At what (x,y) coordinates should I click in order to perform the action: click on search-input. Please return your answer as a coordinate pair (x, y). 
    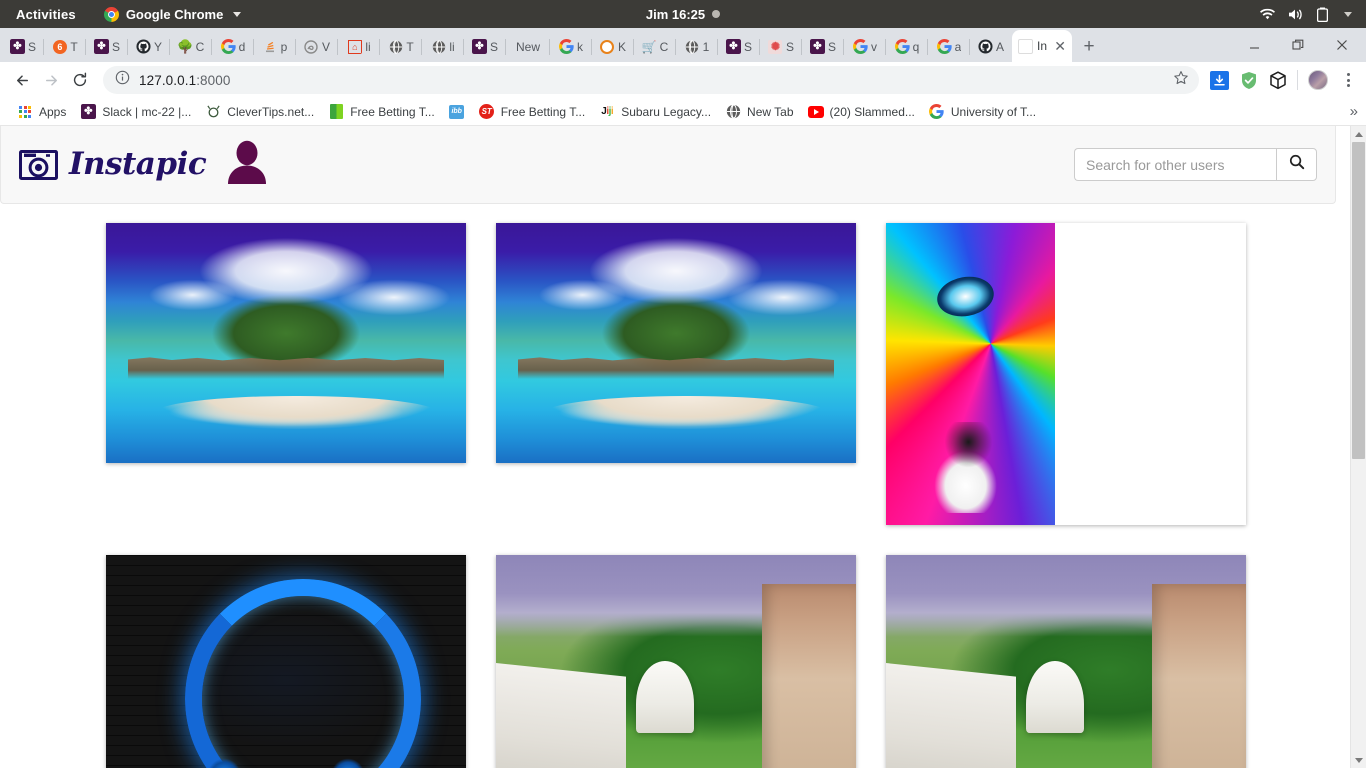
    Looking at the image, I should click on (1175, 164).